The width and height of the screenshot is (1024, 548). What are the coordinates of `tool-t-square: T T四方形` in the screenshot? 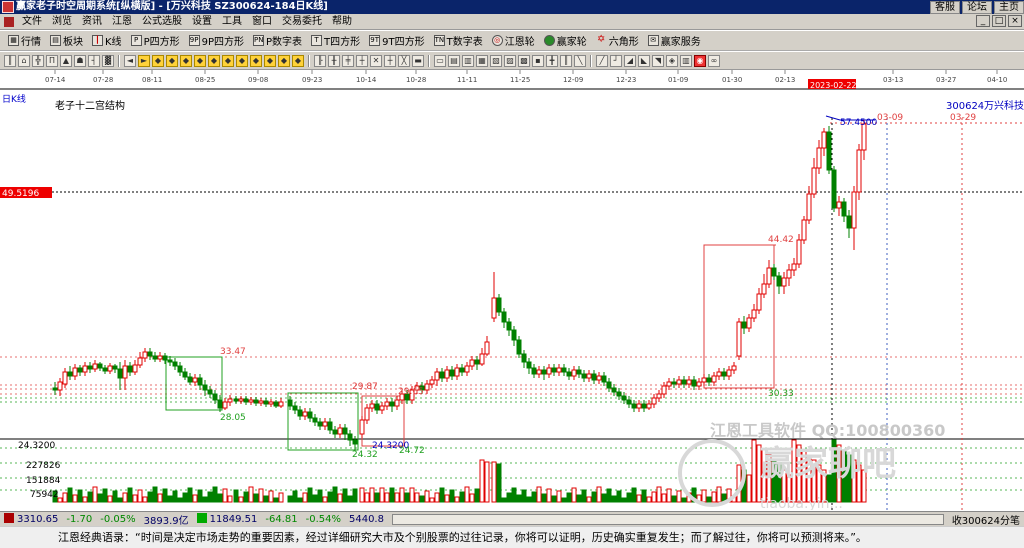 It's located at (336, 40).